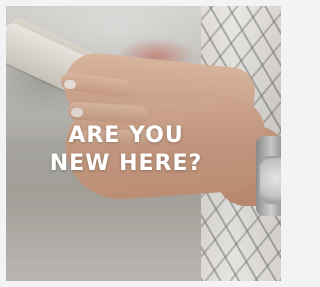 Image resolution: width=320 pixels, height=287 pixels. What do you see at coordinates (126, 150) in the screenshot?
I see `banner-headline: ARE YOU NEW HERE?` at bounding box center [126, 150].